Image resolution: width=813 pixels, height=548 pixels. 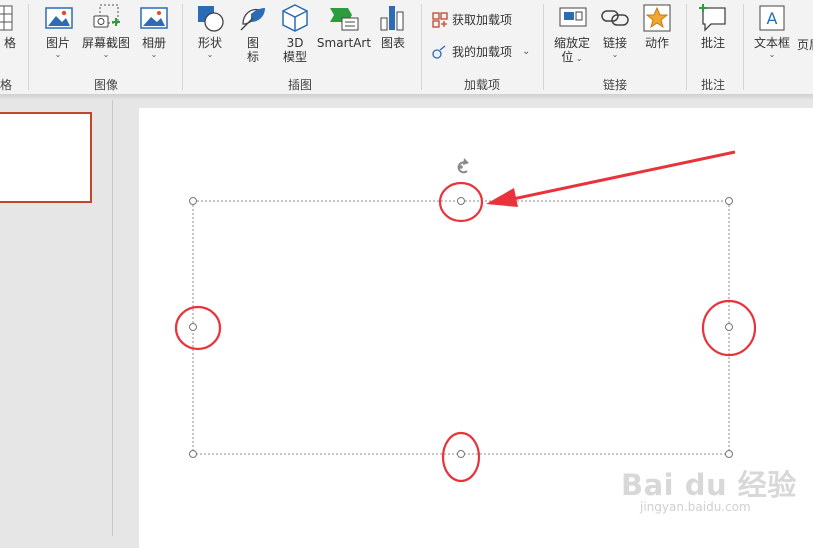 I want to click on resize-handle-top-left, so click(x=193, y=201).